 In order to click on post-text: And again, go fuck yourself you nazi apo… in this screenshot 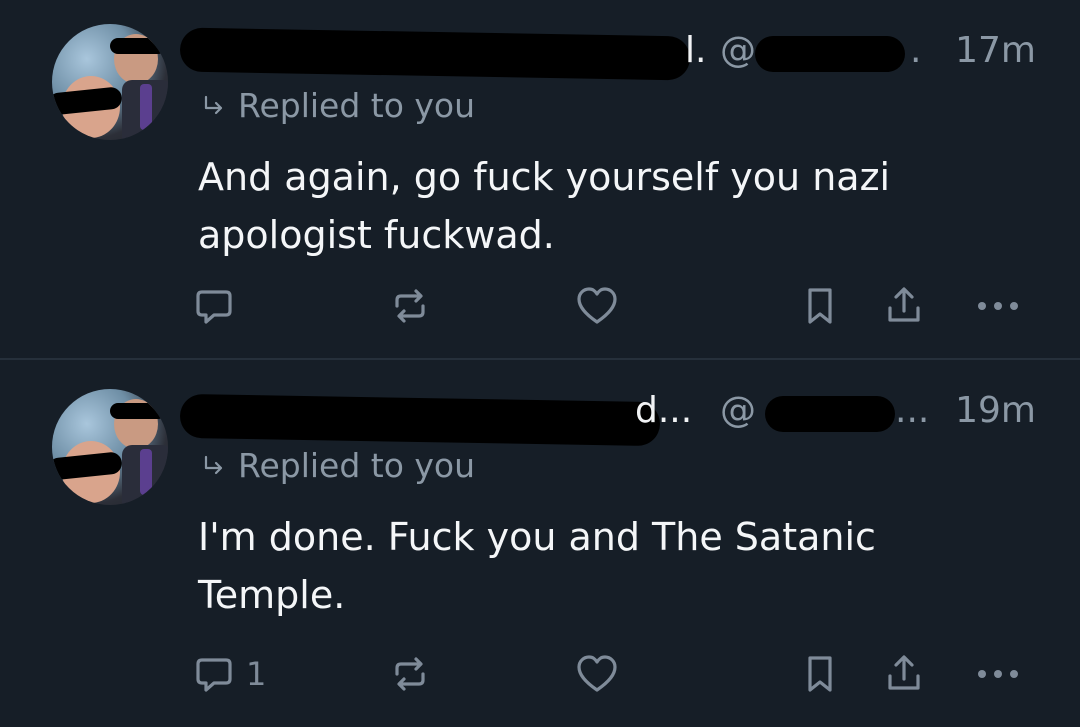, I will do `click(544, 206)`.